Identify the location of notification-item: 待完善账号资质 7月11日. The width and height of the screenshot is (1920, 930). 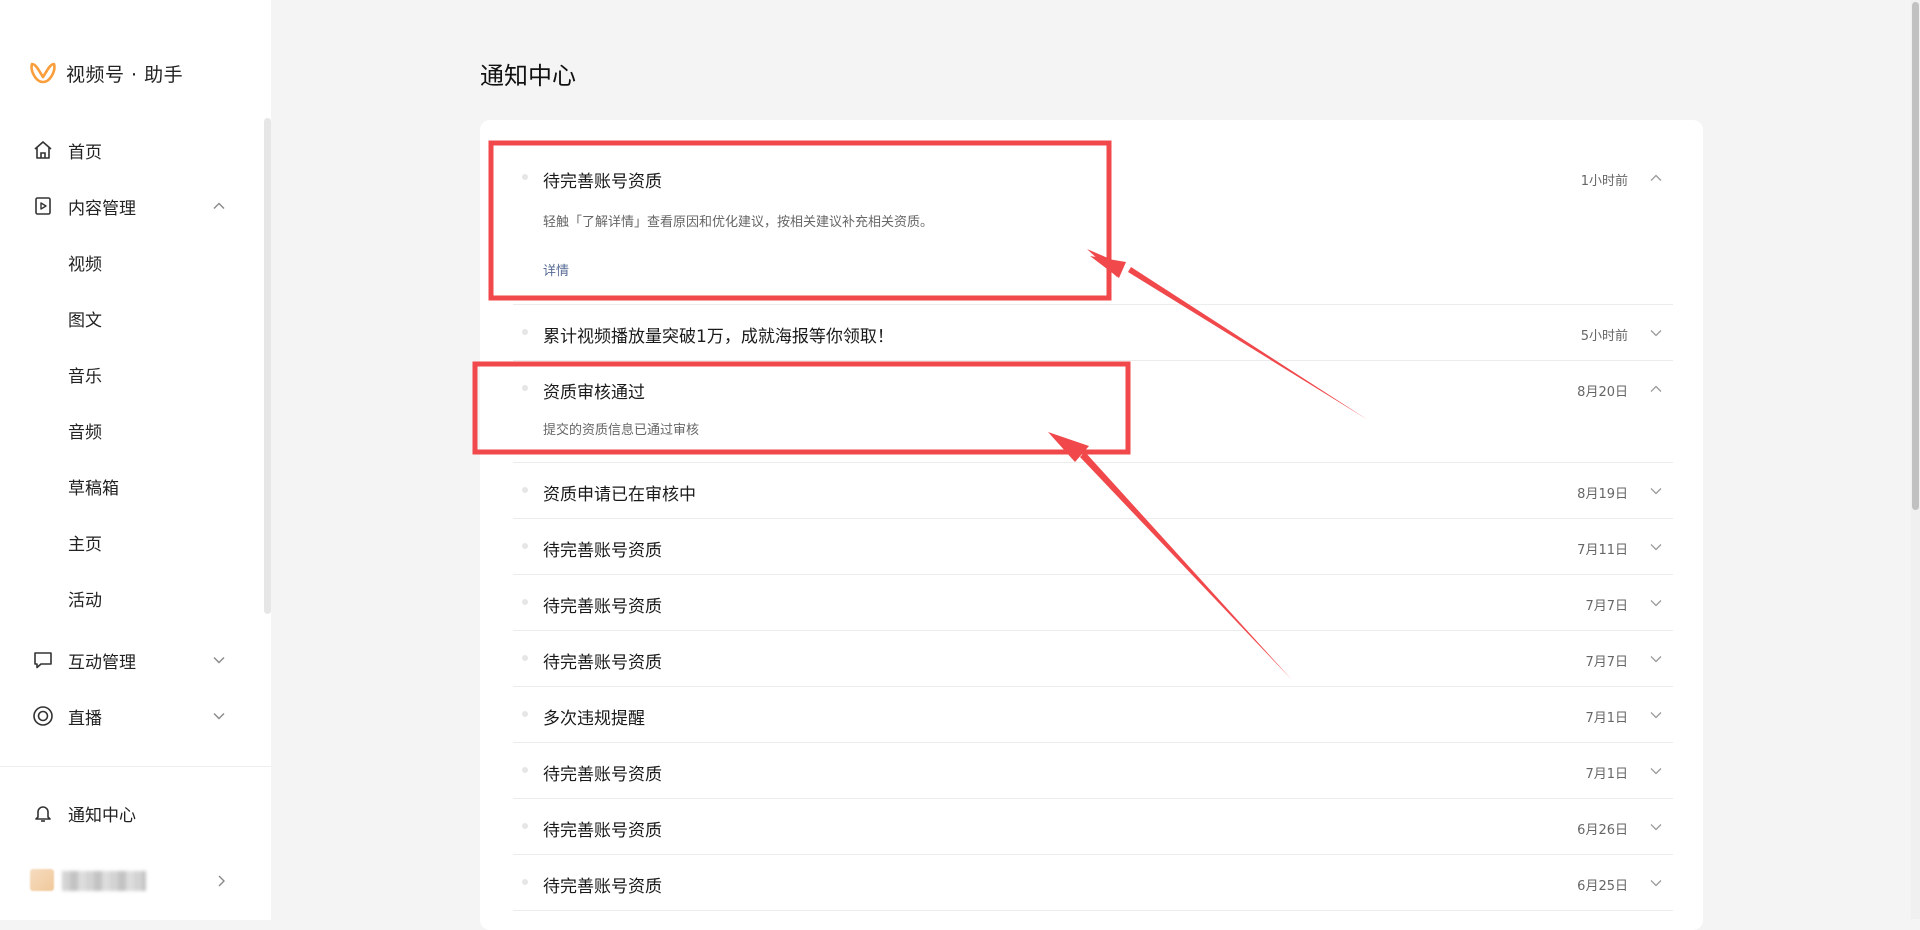
(1093, 546).